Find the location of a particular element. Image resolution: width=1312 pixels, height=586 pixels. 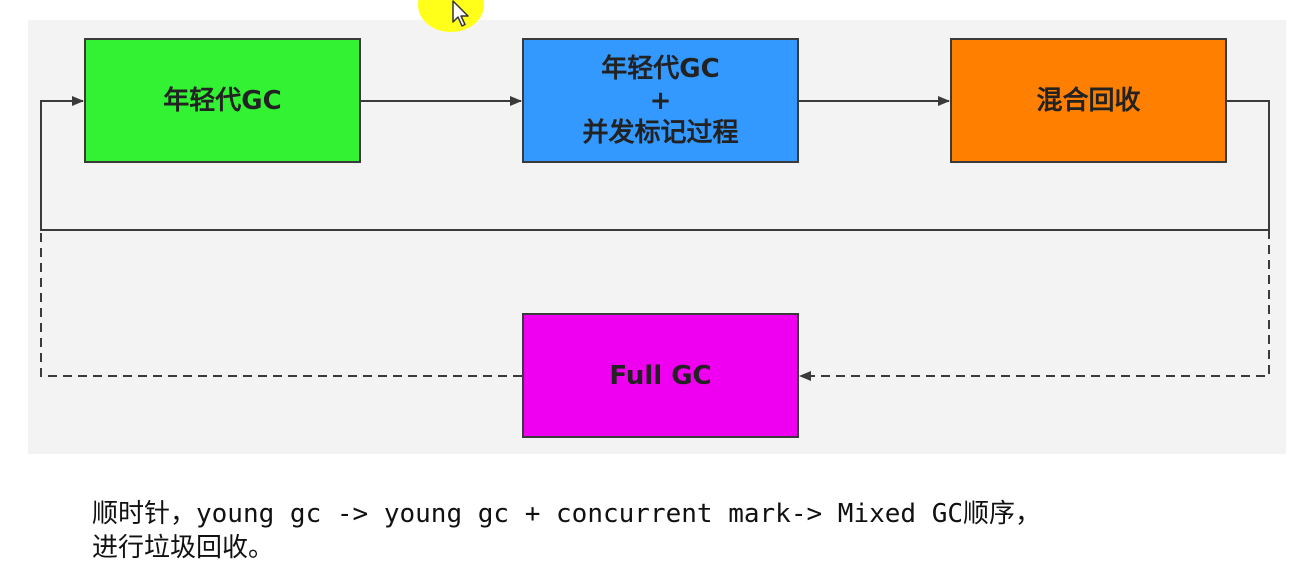

concurrent-node-line-3: 并发标记过程 is located at coordinates (660, 132).